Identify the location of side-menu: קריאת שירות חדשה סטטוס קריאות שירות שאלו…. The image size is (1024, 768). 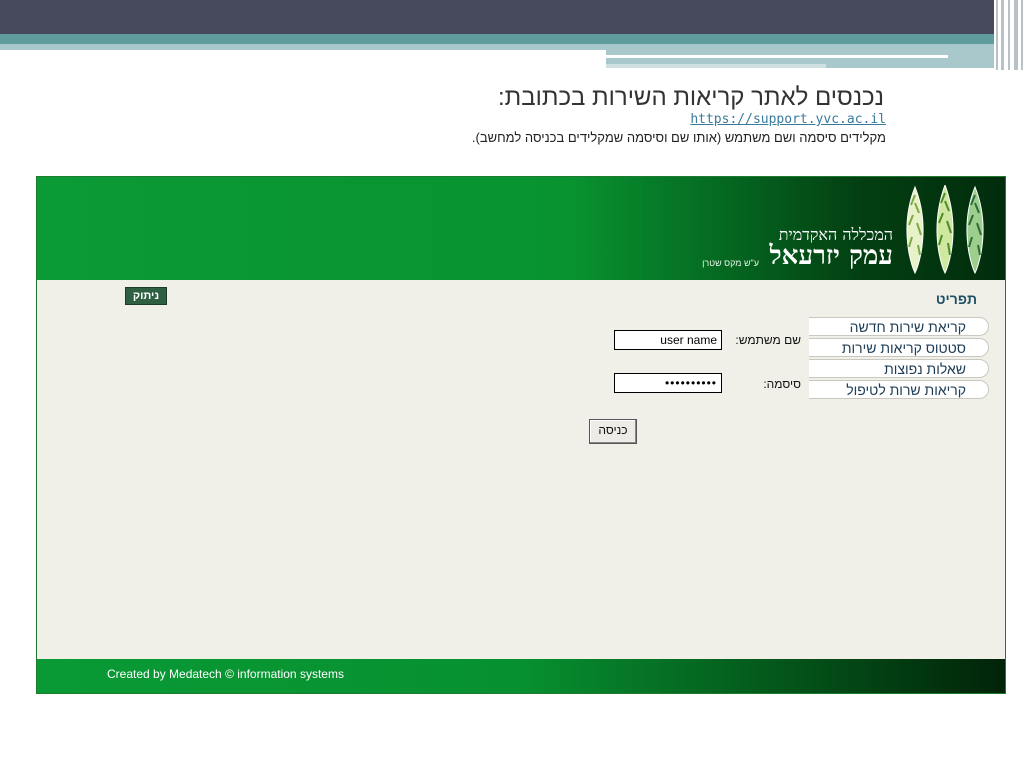
(899, 359).